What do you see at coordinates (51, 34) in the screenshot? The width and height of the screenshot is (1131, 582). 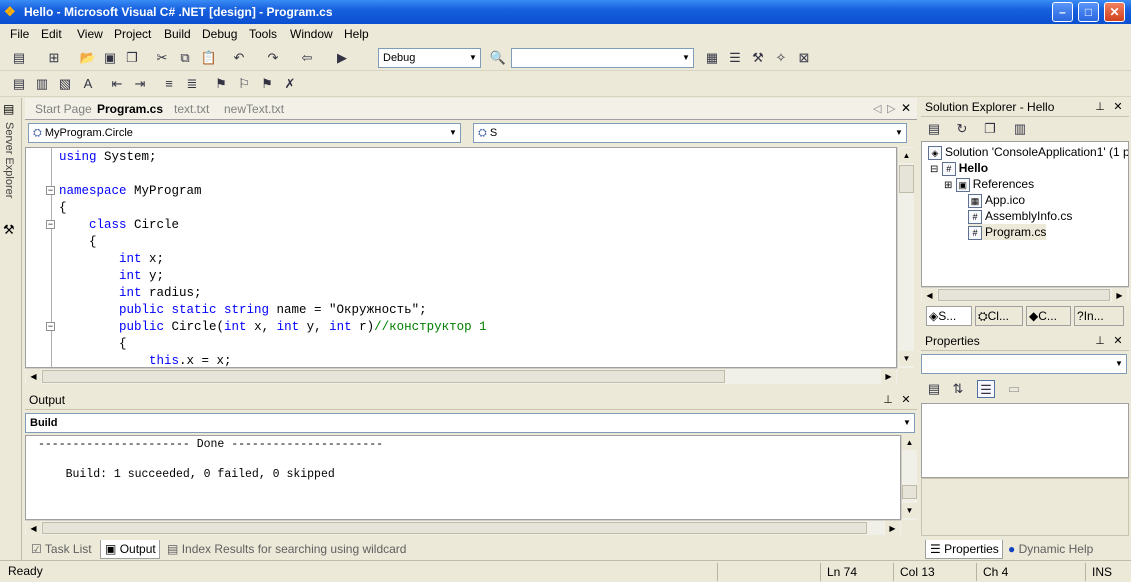 I see `menu-edit: Edit` at bounding box center [51, 34].